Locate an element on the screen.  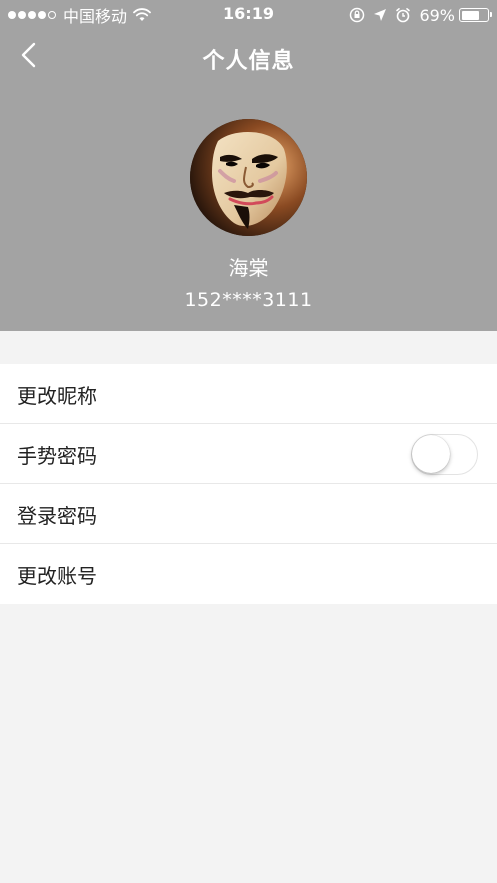
toggle-knob is located at coordinates (431, 454).